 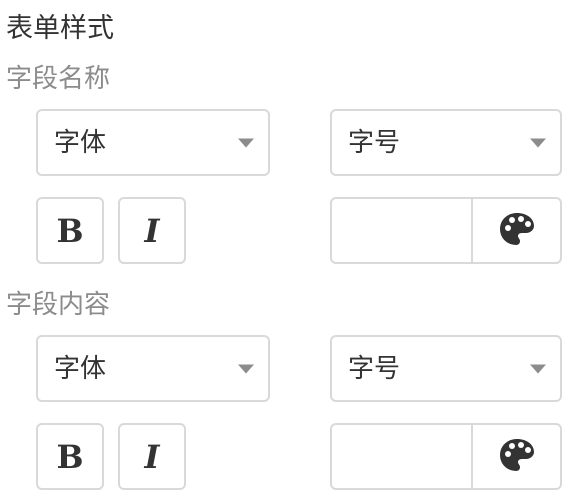 I want to click on field-content-color-picker-button, so click(x=515, y=456).